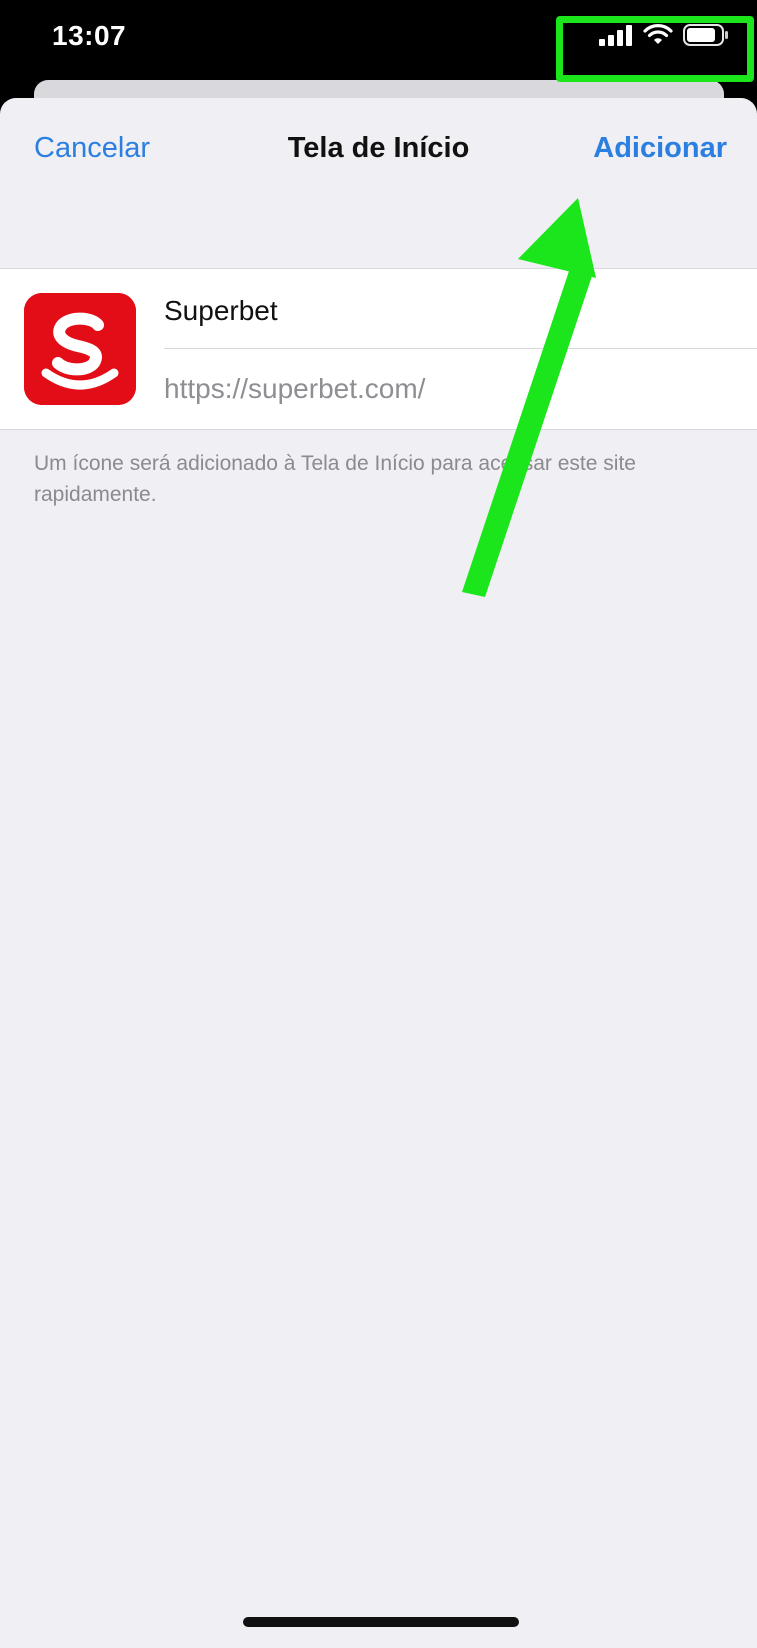 This screenshot has height=1648, width=757. Describe the element at coordinates (460, 309) in the screenshot. I see `shortcut-name-field: Superbet` at that location.